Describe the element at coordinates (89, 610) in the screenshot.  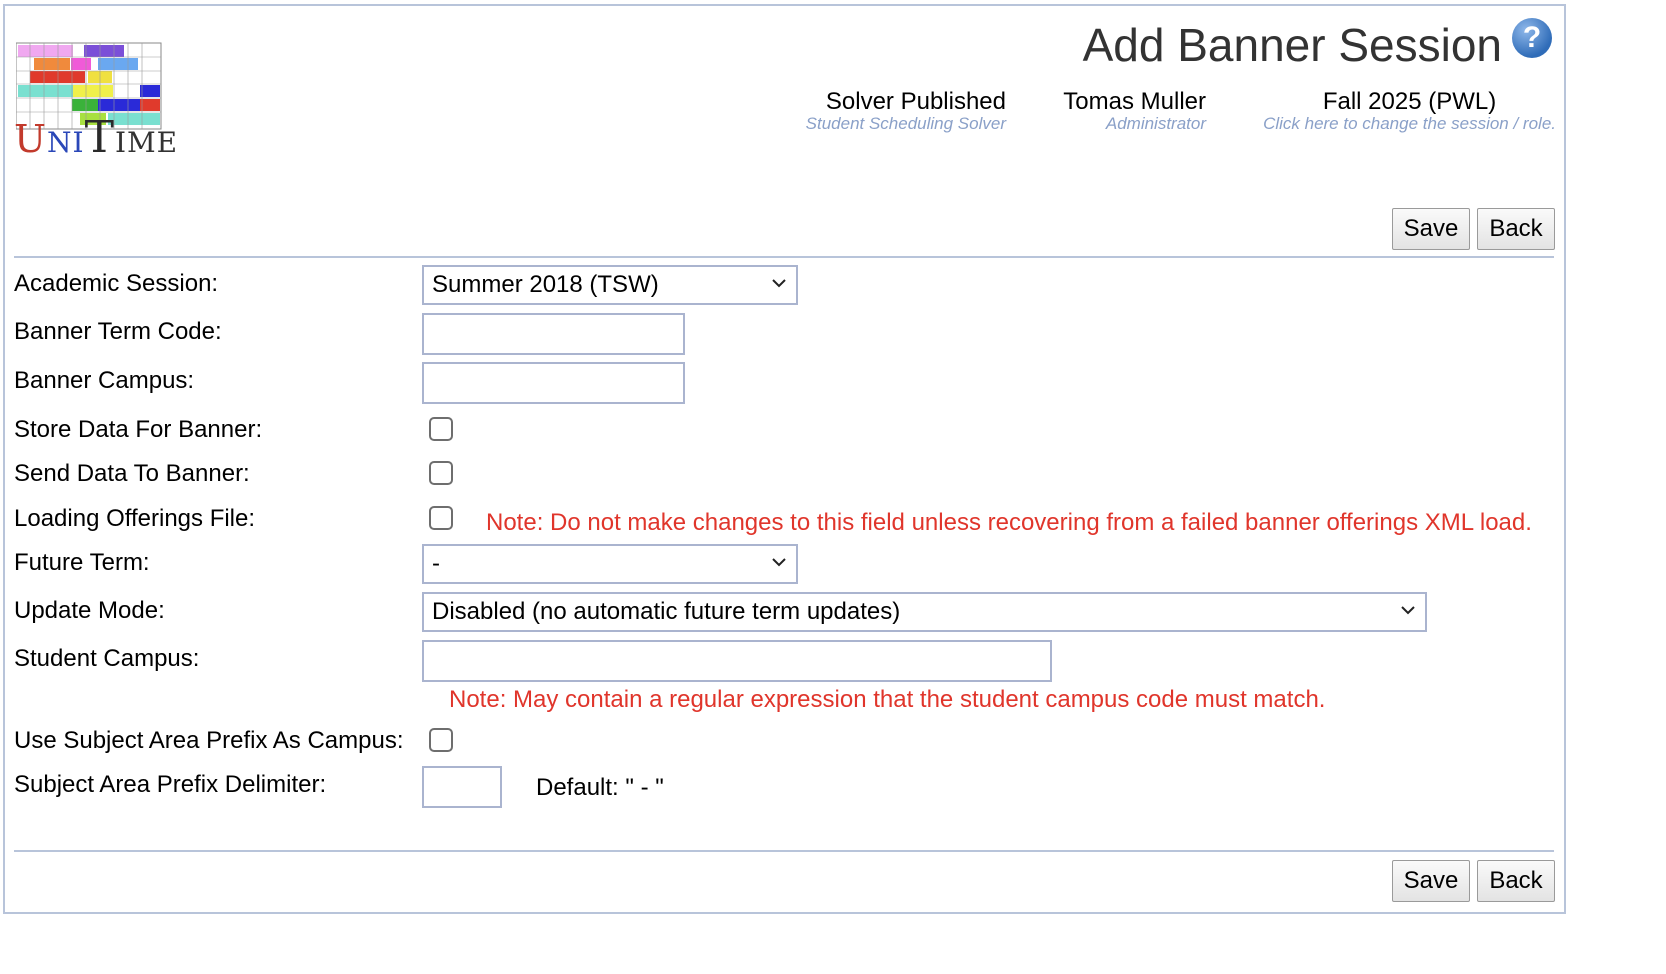
I see `update-mode-label: Update Mode:` at that location.